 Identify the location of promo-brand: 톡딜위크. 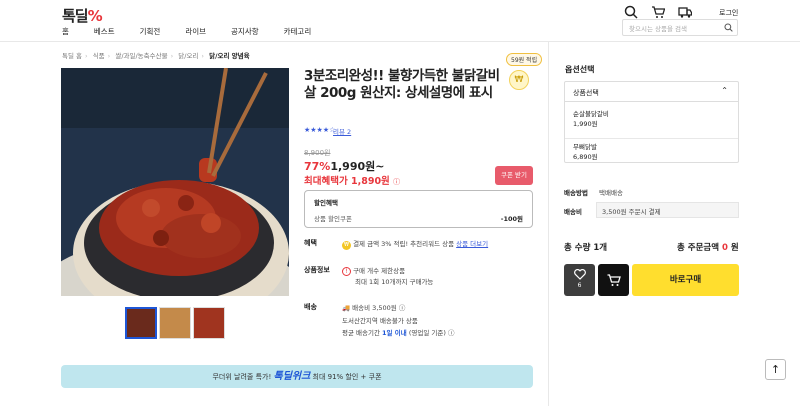
(292, 376).